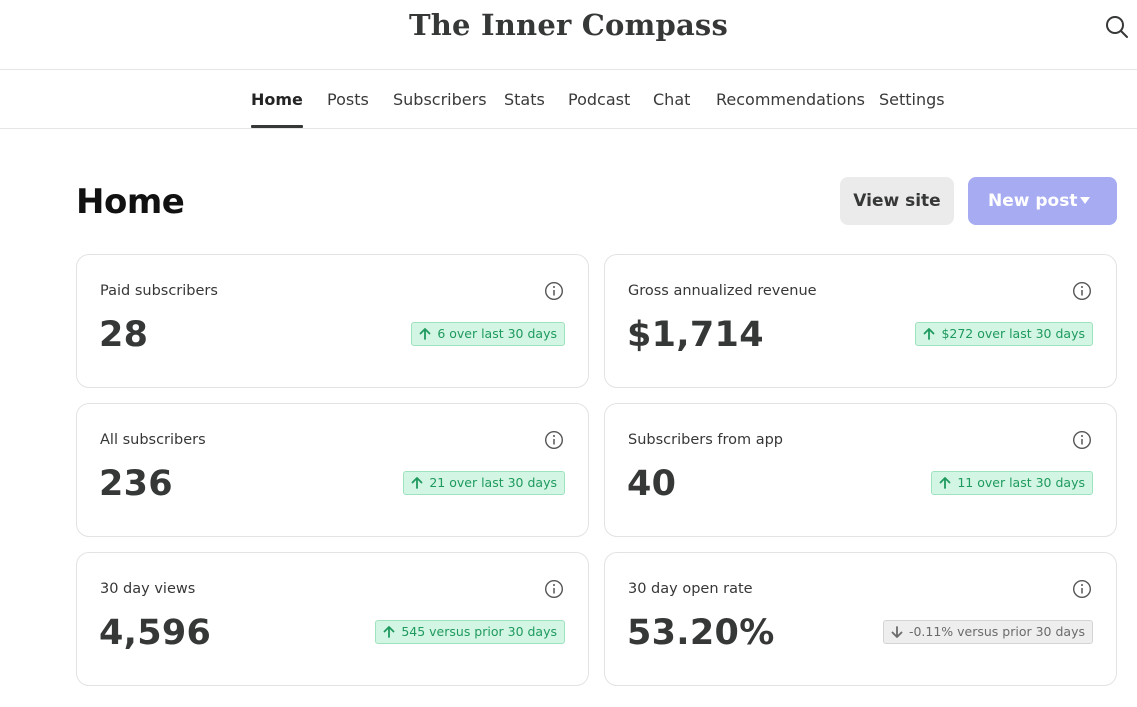 The width and height of the screenshot is (1137, 707). I want to click on tab-recommendations: Recommendations, so click(790, 109).